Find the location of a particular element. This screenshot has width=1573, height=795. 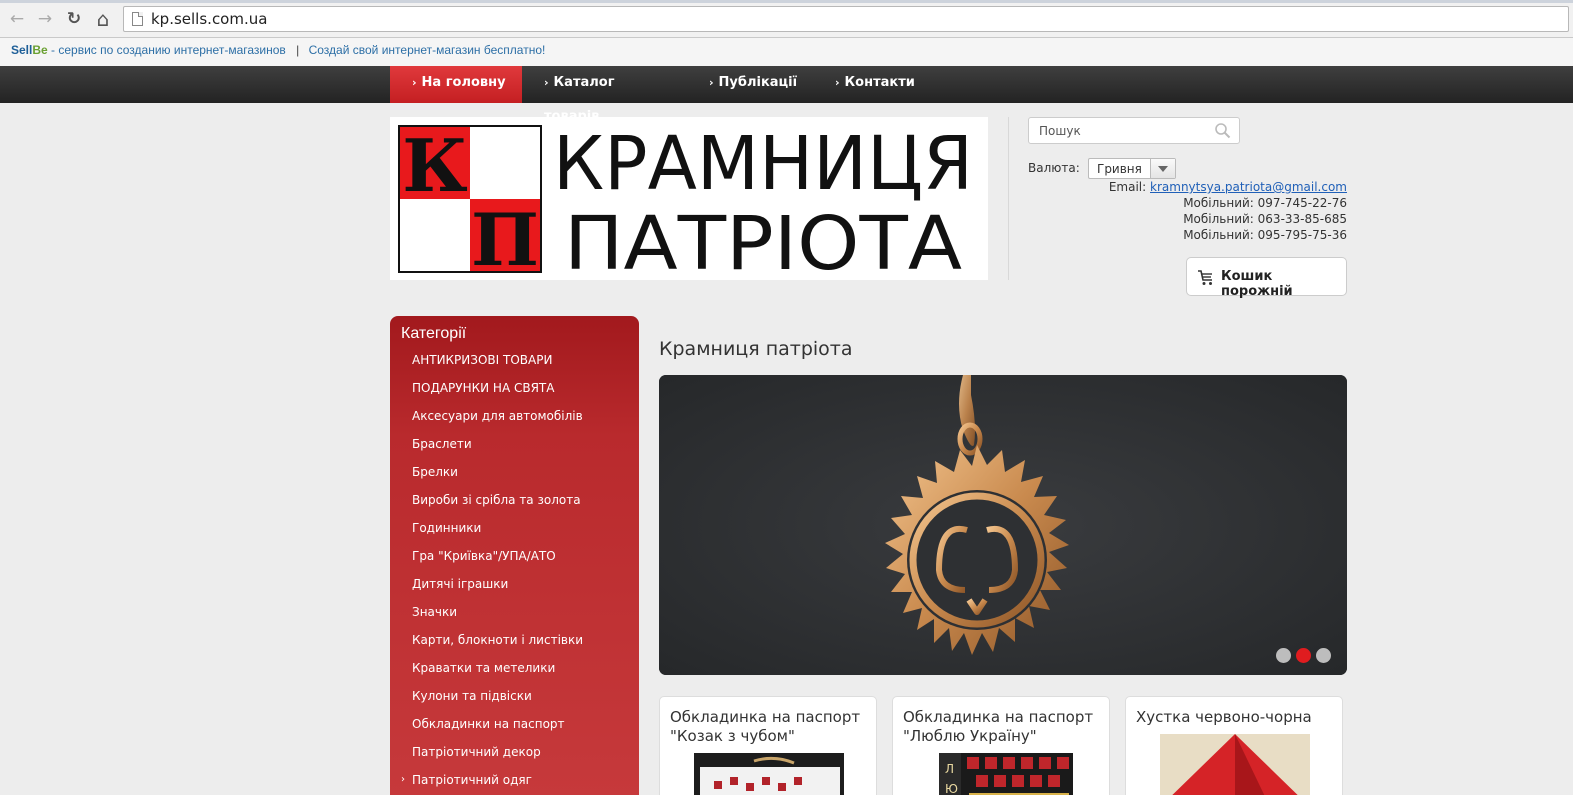

category-item: Брелки is located at coordinates (435, 472).